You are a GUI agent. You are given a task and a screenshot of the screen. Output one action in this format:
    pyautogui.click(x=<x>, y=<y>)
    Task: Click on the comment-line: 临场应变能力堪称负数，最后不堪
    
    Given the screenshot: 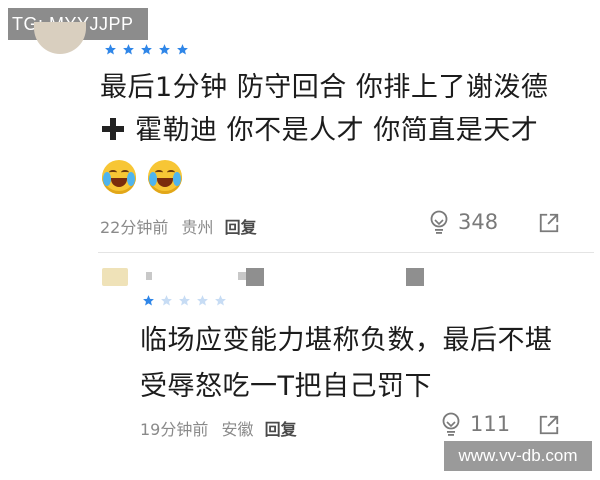 What is the action you would take?
    pyautogui.click(x=346, y=340)
    